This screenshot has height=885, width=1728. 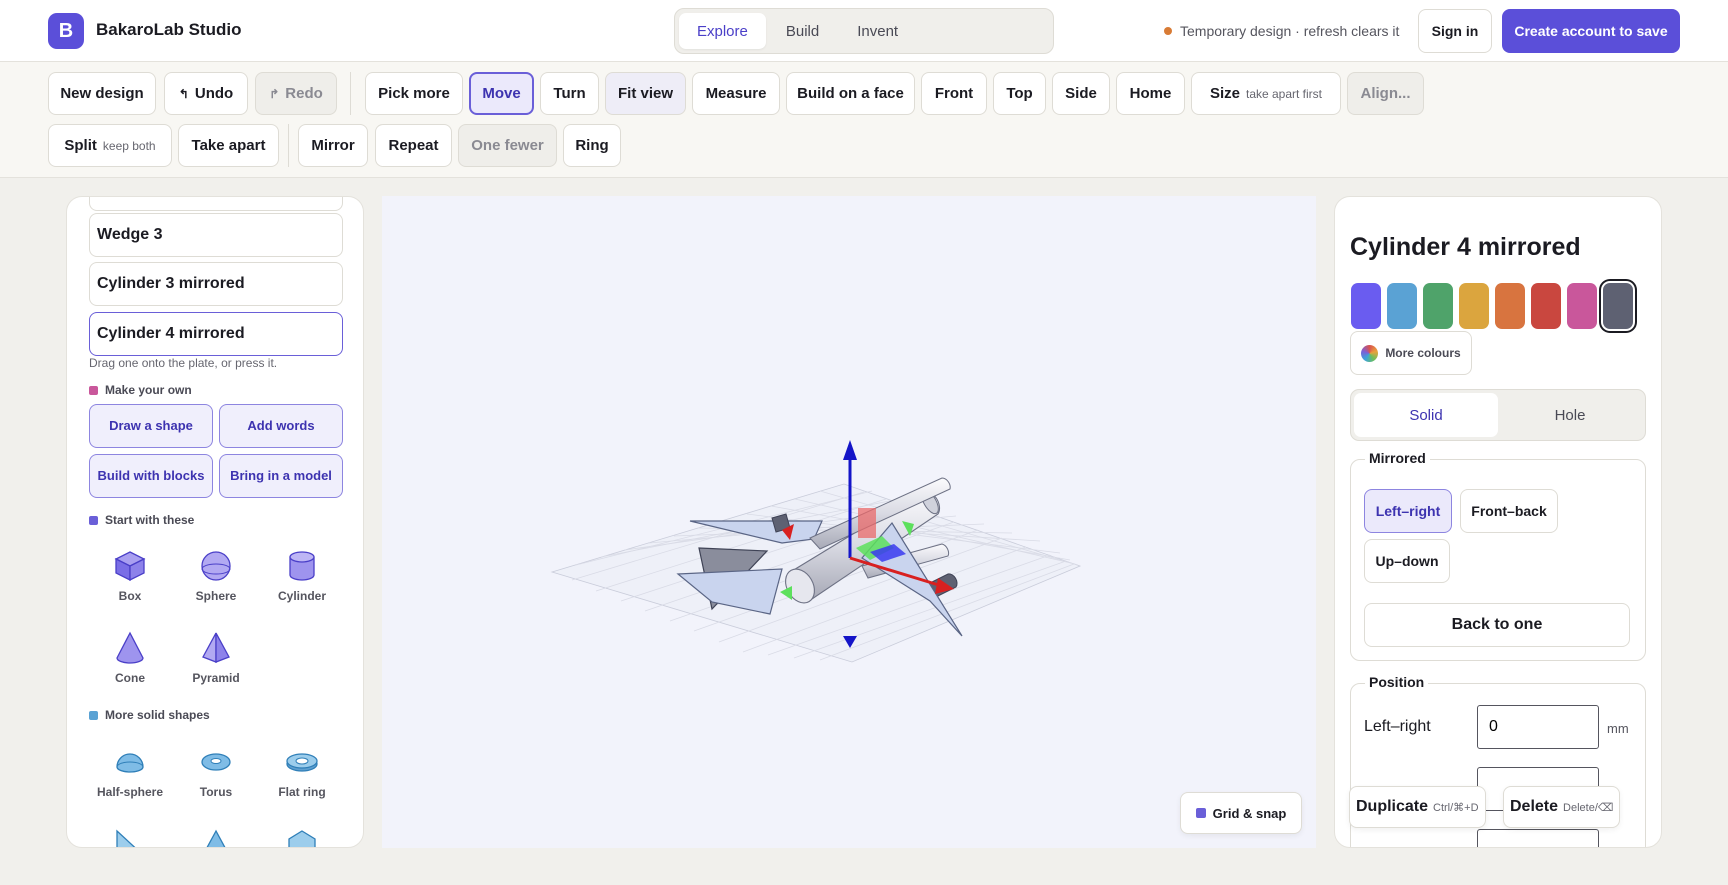 What do you see at coordinates (736, 93) in the screenshot?
I see `measure-button: Measure` at bounding box center [736, 93].